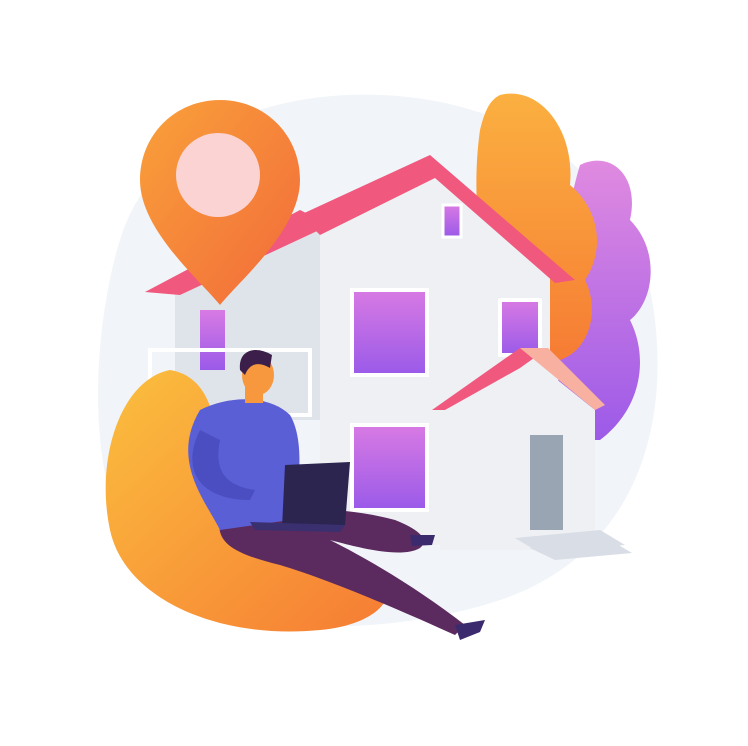 This screenshot has height=746, width=748. I want to click on window-lower-left, so click(389, 467).